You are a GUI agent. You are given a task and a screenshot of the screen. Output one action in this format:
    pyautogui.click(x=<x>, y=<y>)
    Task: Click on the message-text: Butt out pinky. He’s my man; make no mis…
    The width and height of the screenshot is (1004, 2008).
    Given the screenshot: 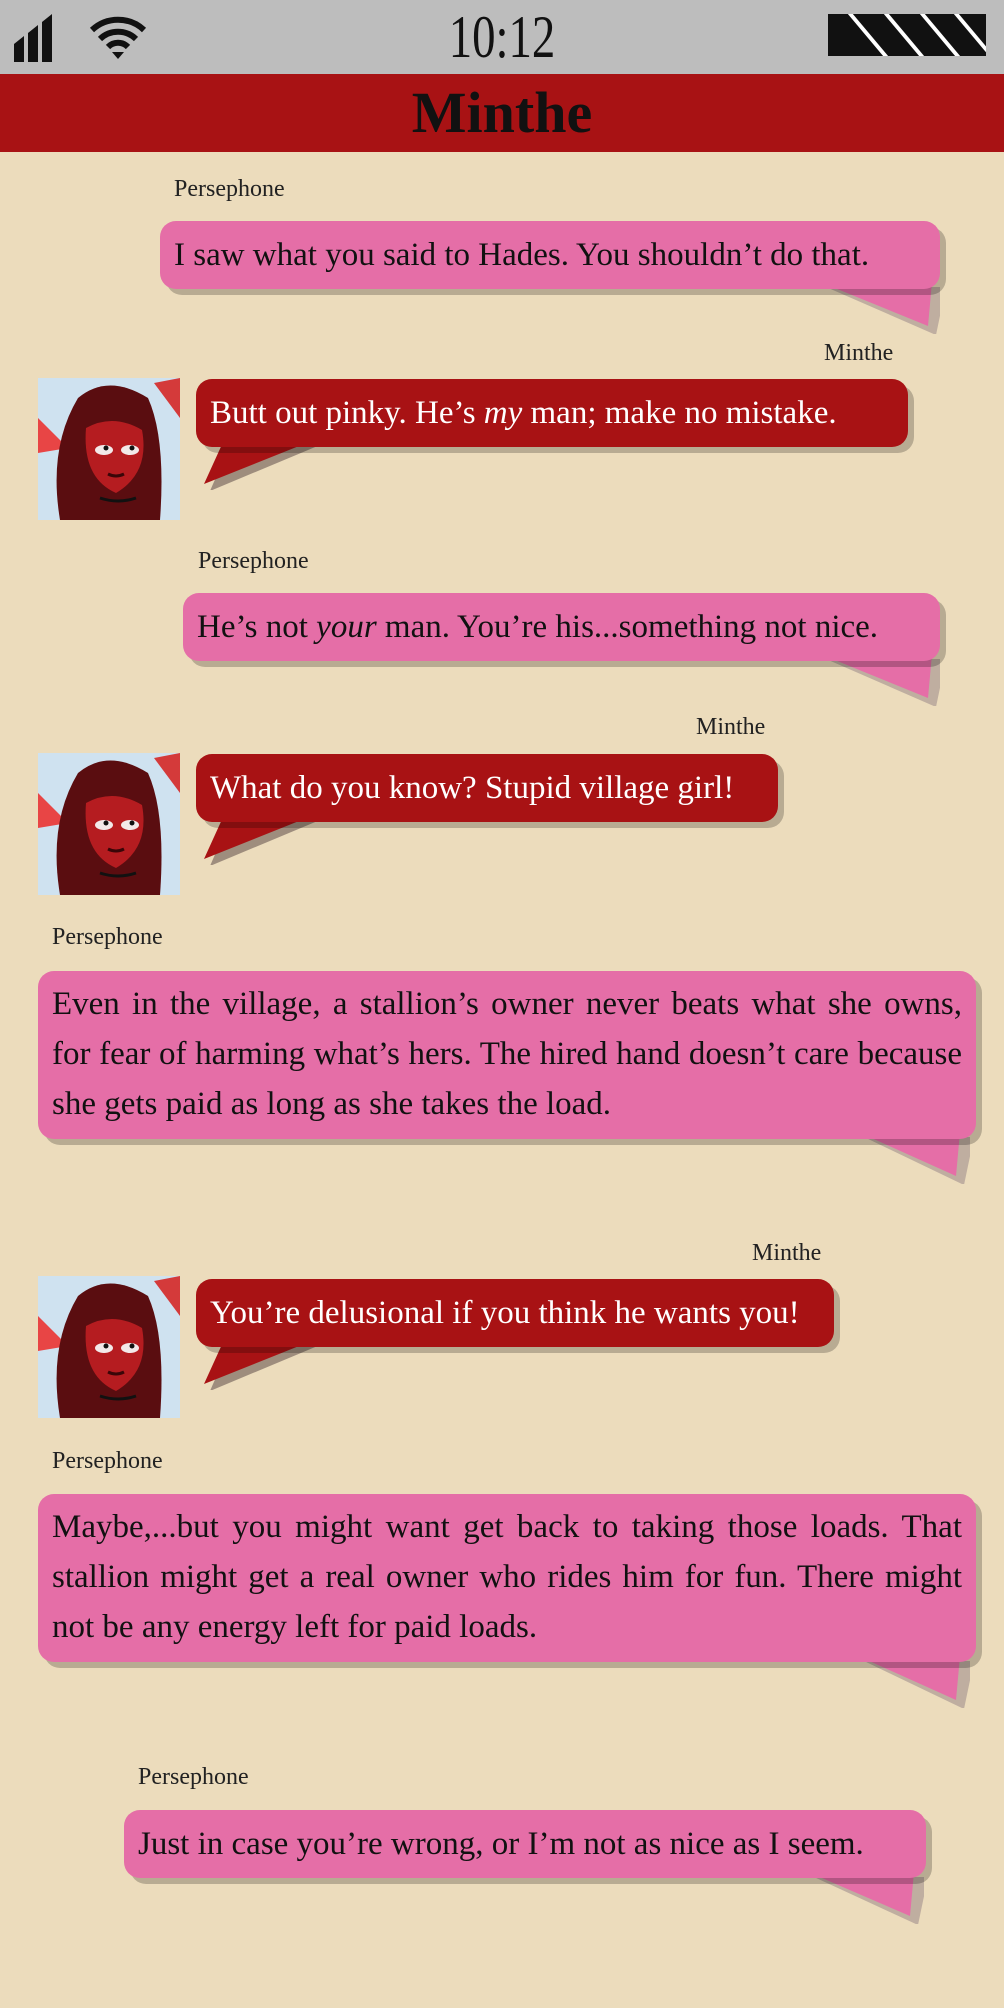 What is the action you would take?
    pyautogui.click(x=523, y=413)
    